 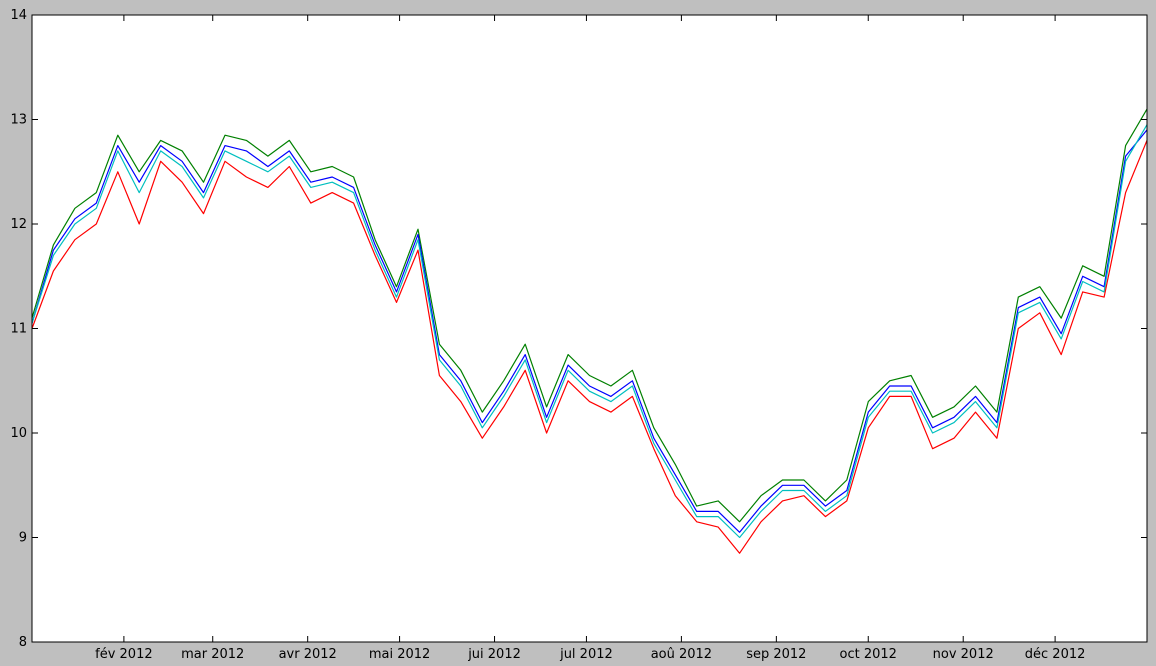 I want to click on x-tick-label: avr 2012, so click(x=308, y=654).